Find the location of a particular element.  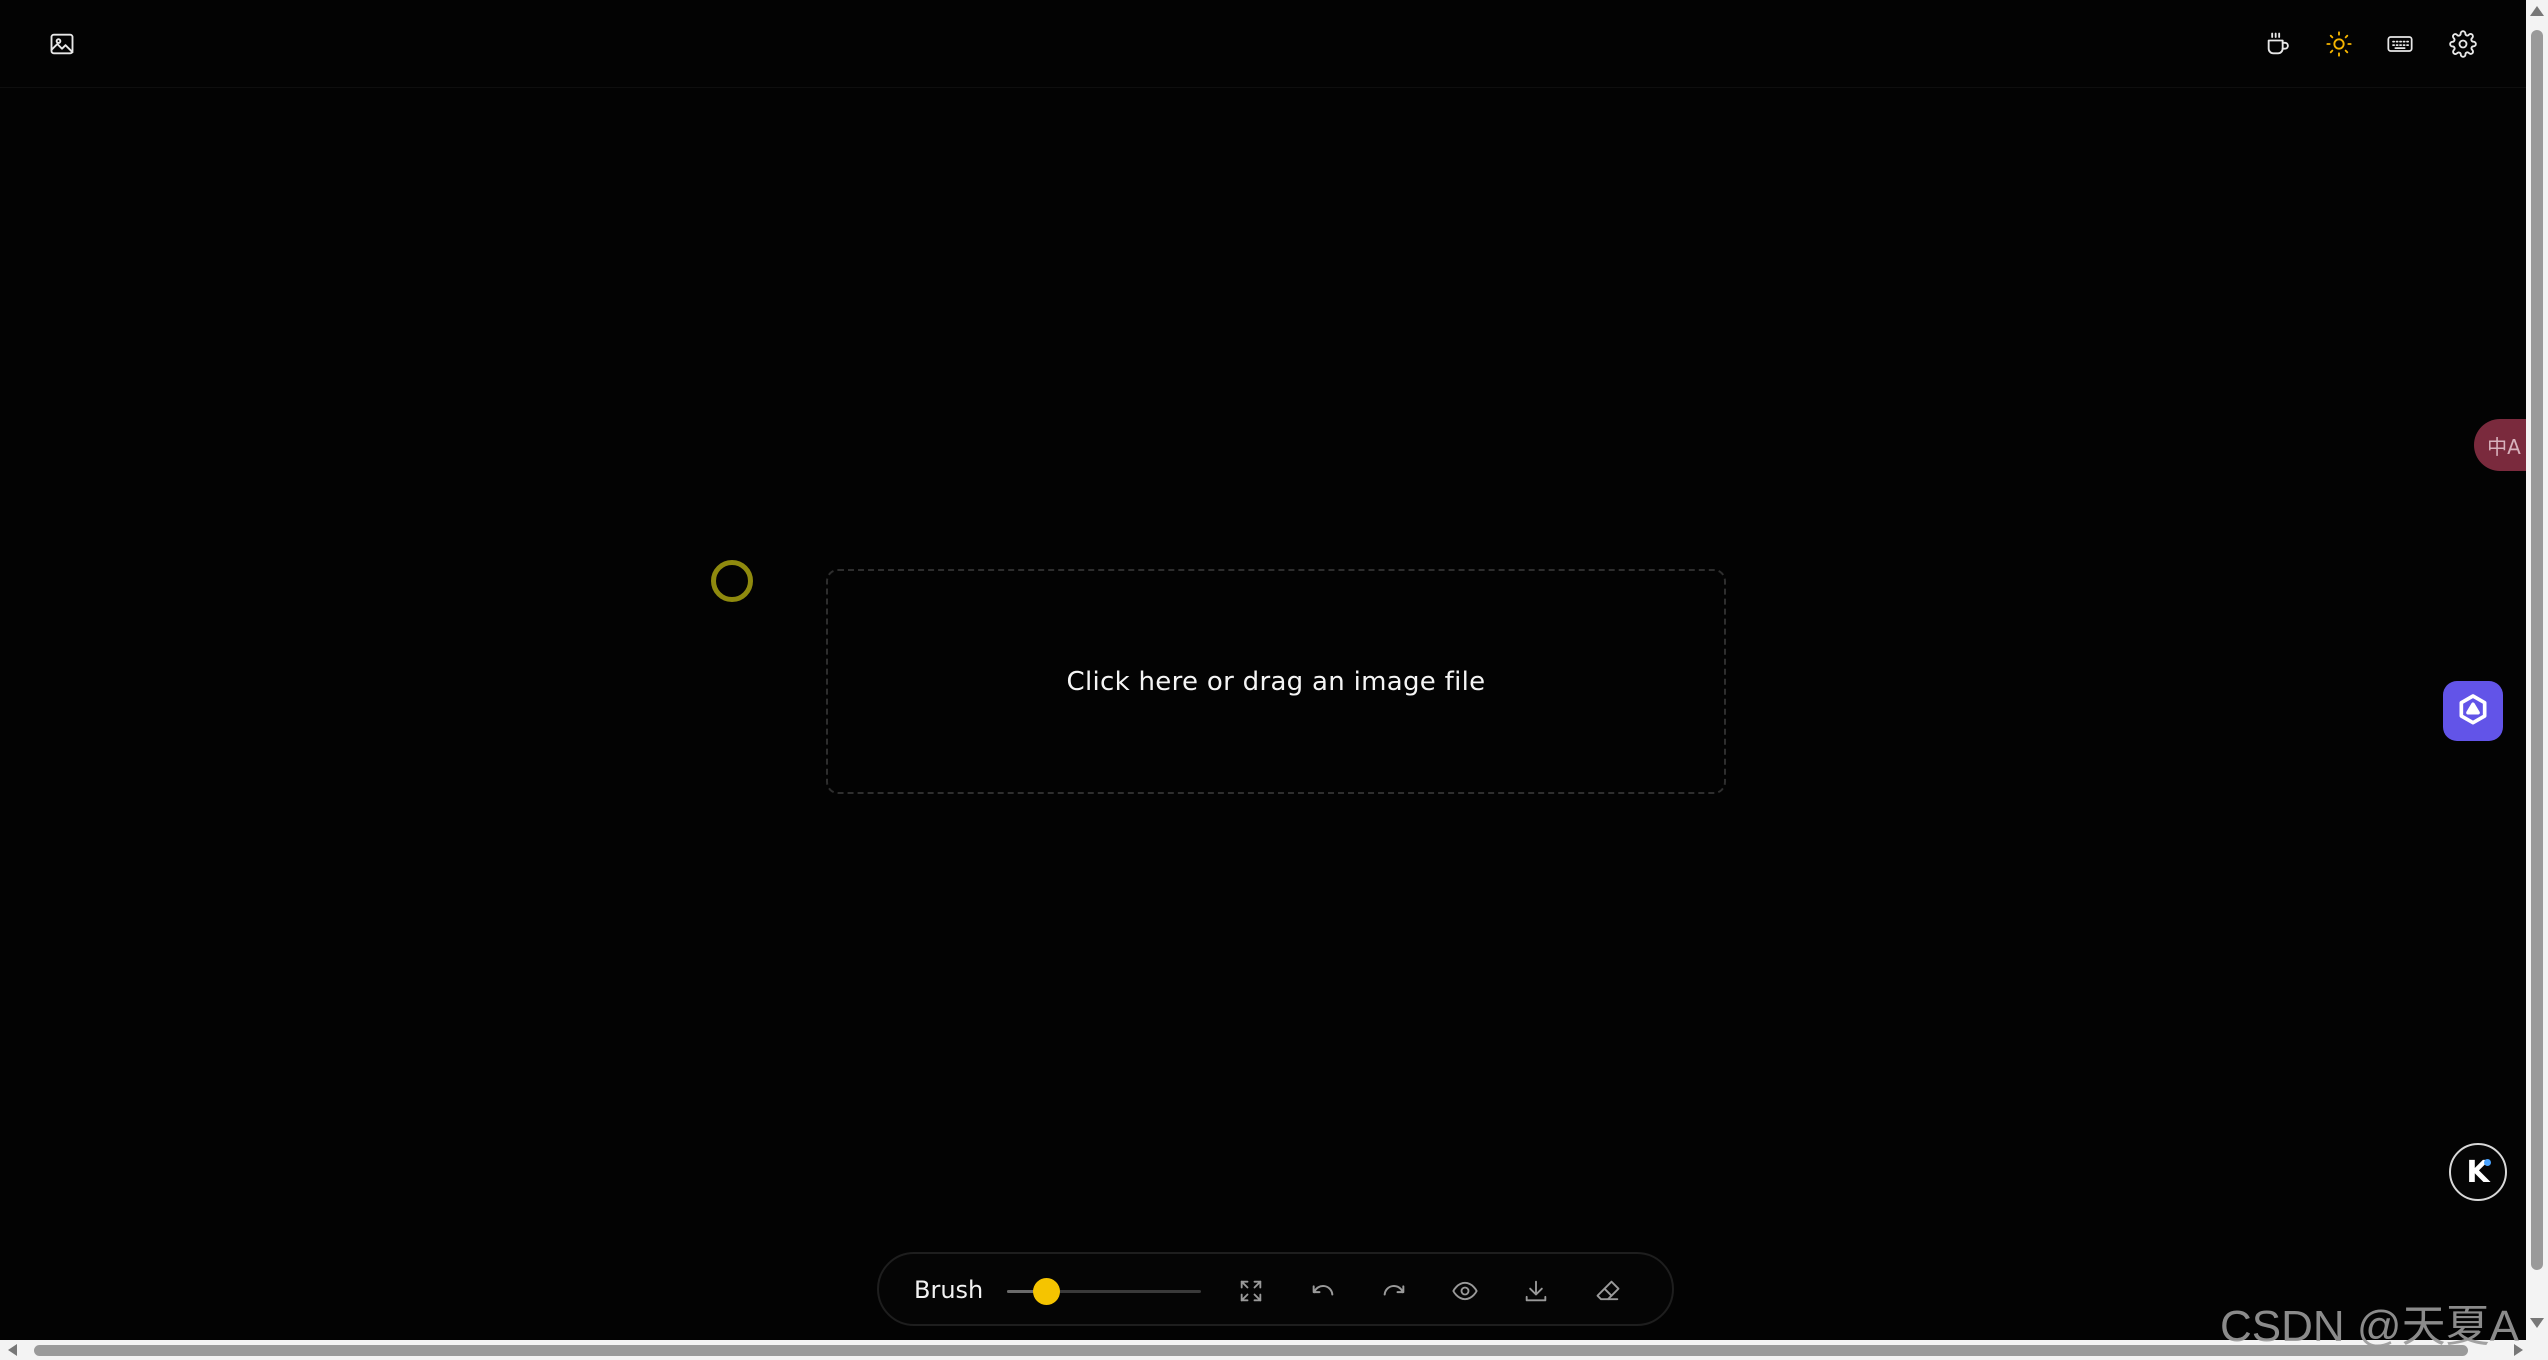

eraser-icon is located at coordinates (1608, 1290).